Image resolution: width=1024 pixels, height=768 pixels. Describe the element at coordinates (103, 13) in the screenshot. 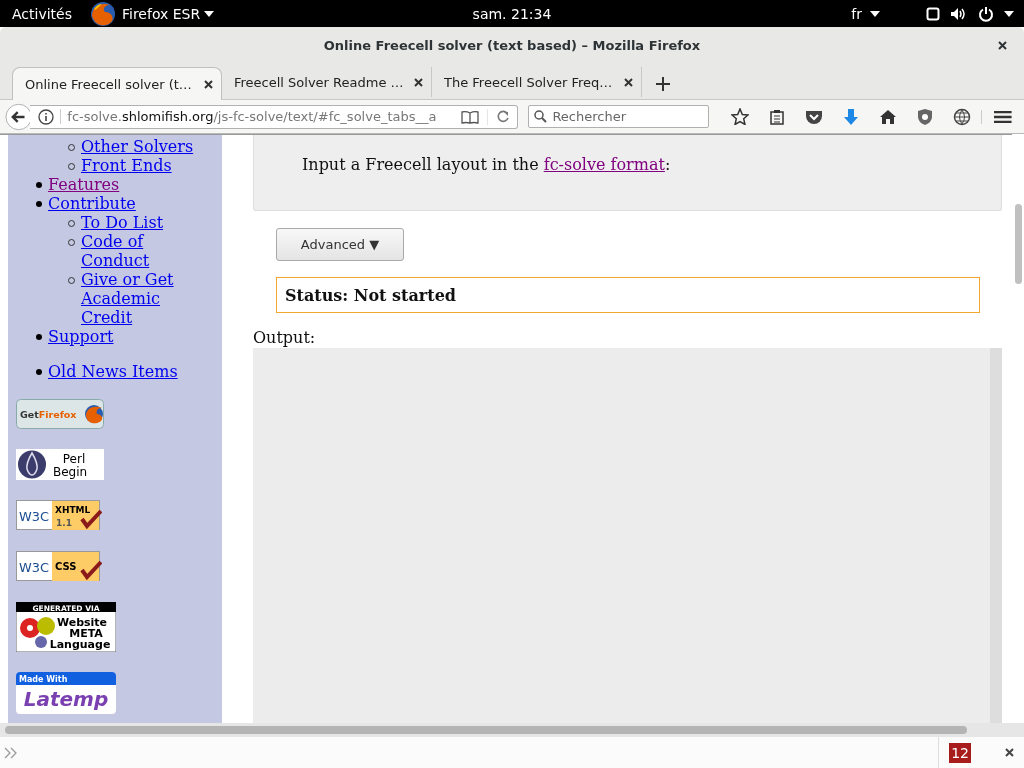

I see `firefox-icon` at that location.